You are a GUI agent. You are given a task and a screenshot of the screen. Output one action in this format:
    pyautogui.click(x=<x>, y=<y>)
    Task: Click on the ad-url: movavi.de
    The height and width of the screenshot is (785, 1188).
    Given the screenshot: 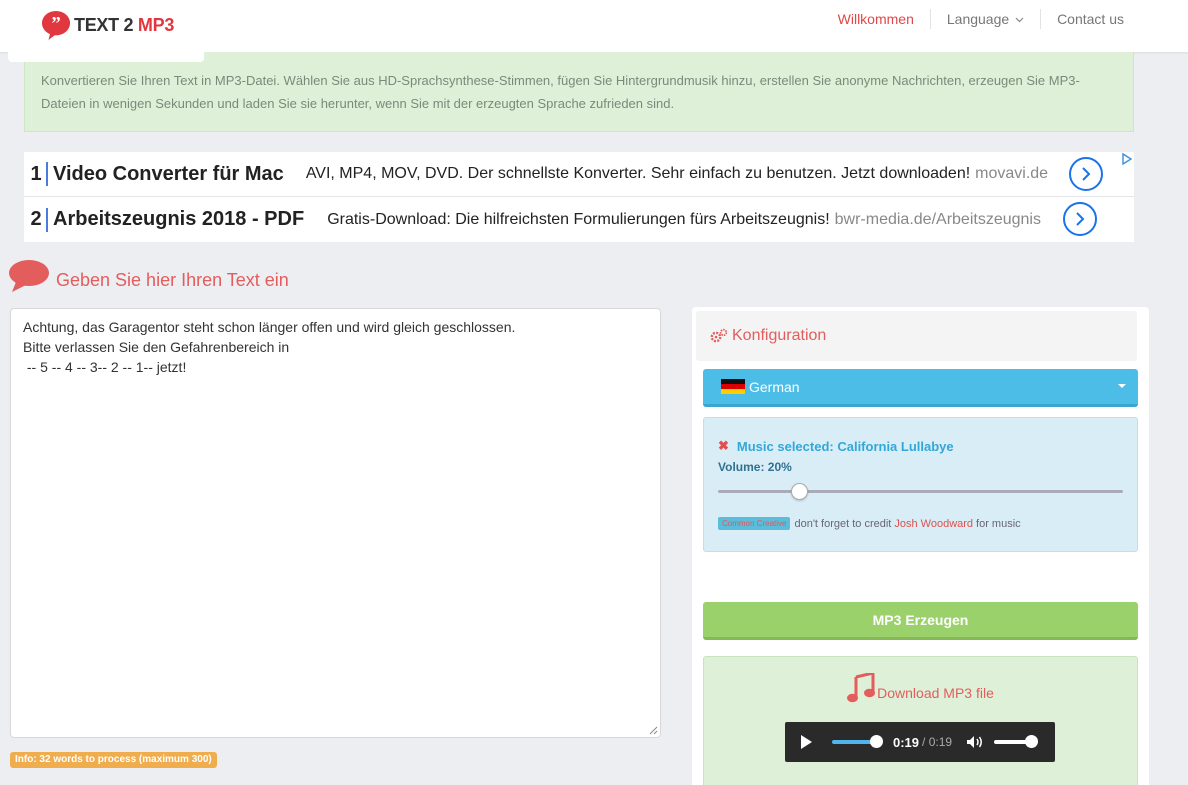 What is the action you would take?
    pyautogui.click(x=1011, y=174)
    